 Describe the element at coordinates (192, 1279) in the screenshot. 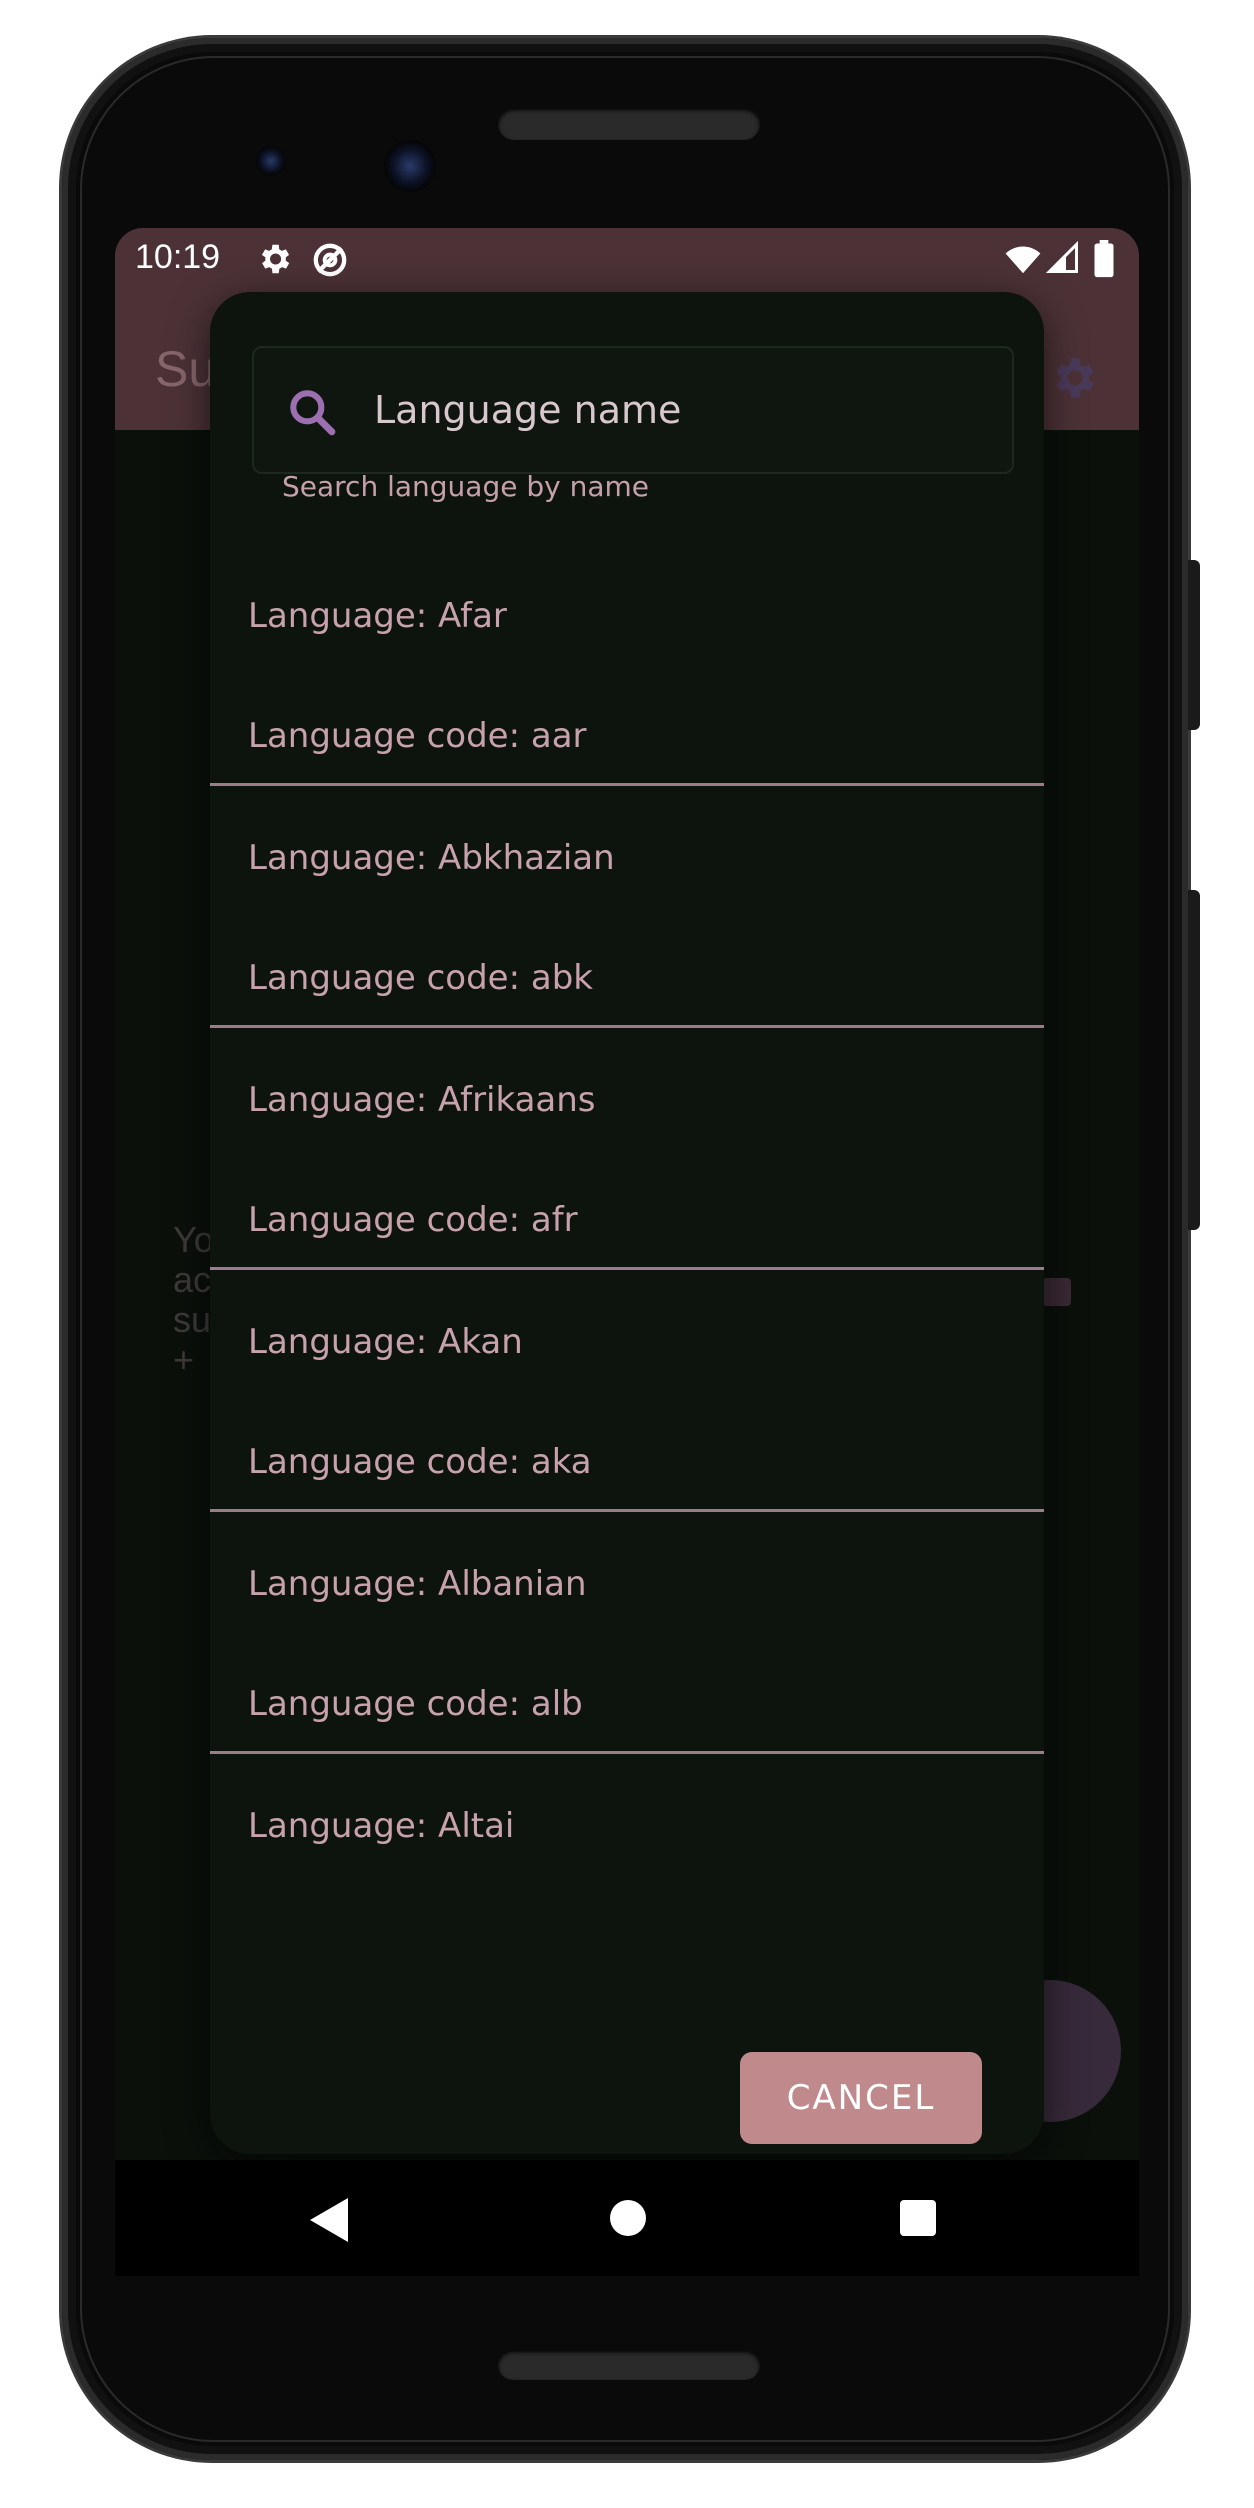

I see `bg-text-line: ac` at that location.